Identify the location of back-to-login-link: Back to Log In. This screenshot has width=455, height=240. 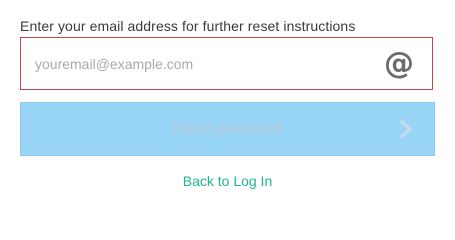
(227, 181).